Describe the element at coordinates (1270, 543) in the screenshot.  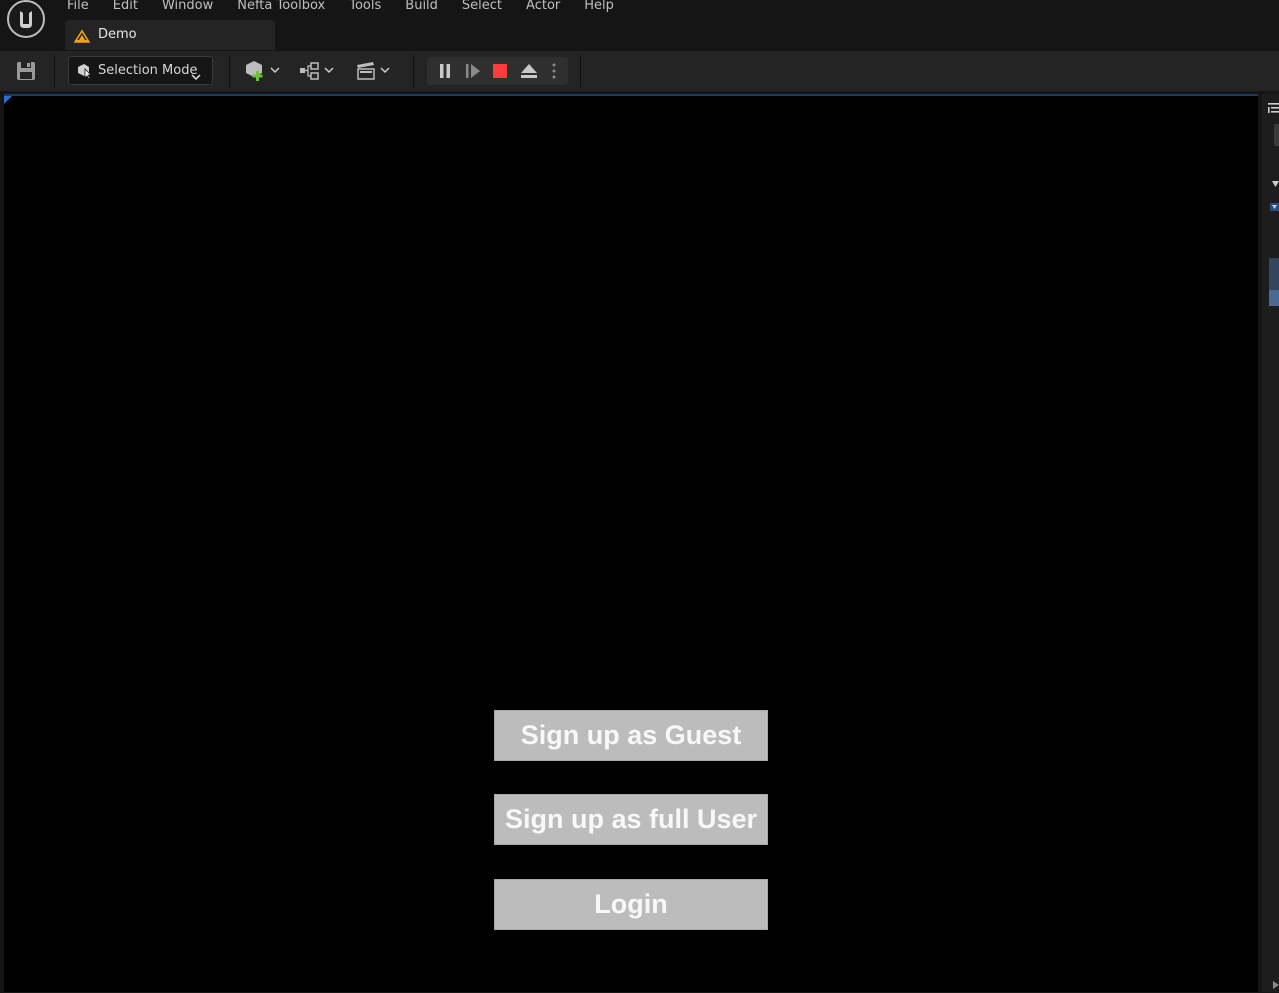
I see `details-panel-strip` at that location.